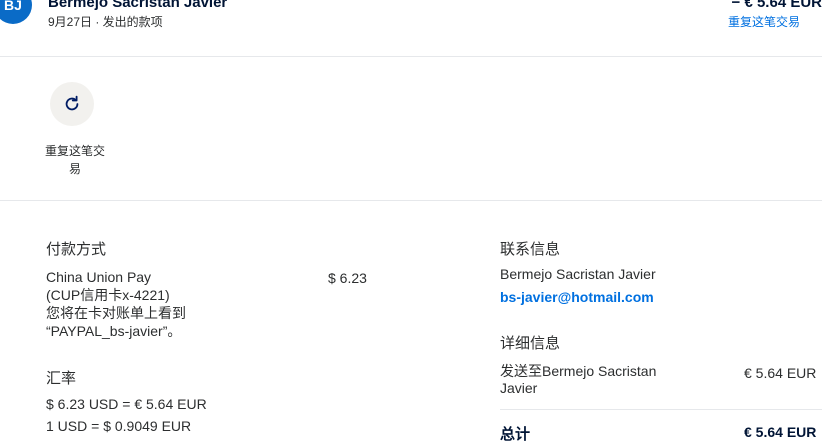 Image resolution: width=822 pixels, height=448 pixels. I want to click on repeat-transaction-label: 重复这笔交易, so click(74, 160).